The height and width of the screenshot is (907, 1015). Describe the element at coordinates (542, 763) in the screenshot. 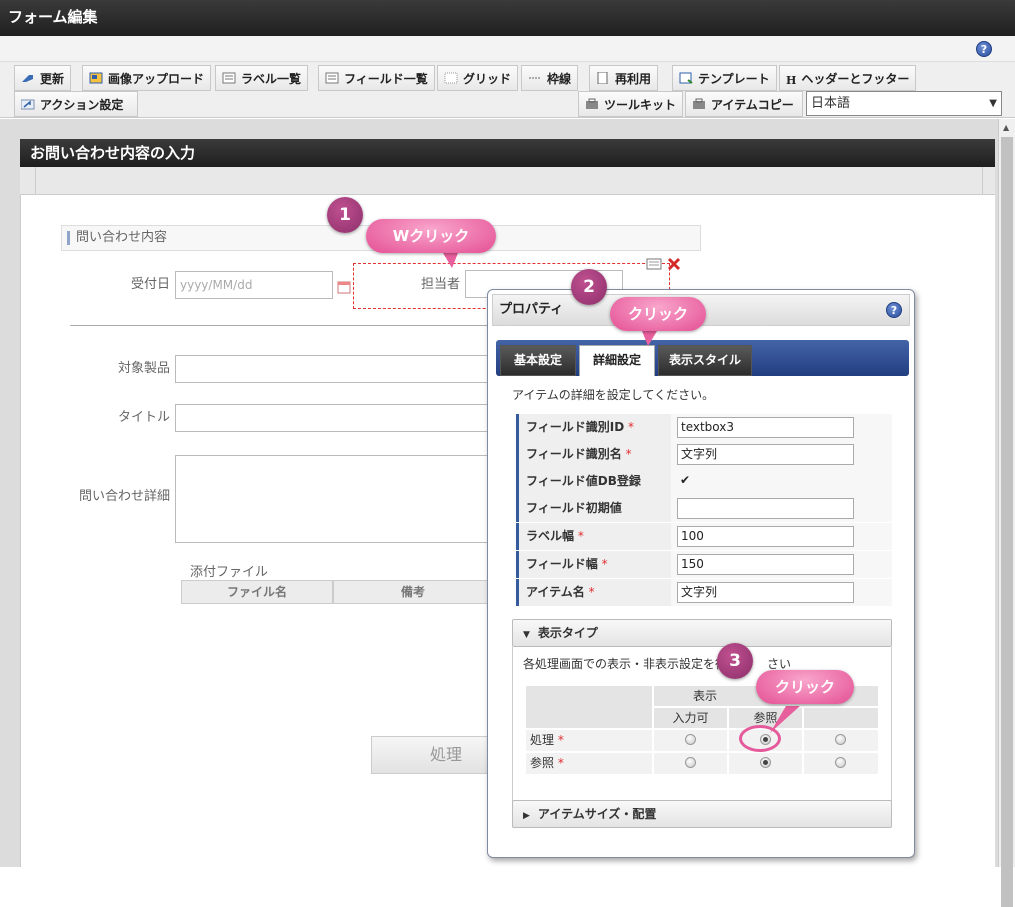

I see `row-reference-label: 参照` at that location.